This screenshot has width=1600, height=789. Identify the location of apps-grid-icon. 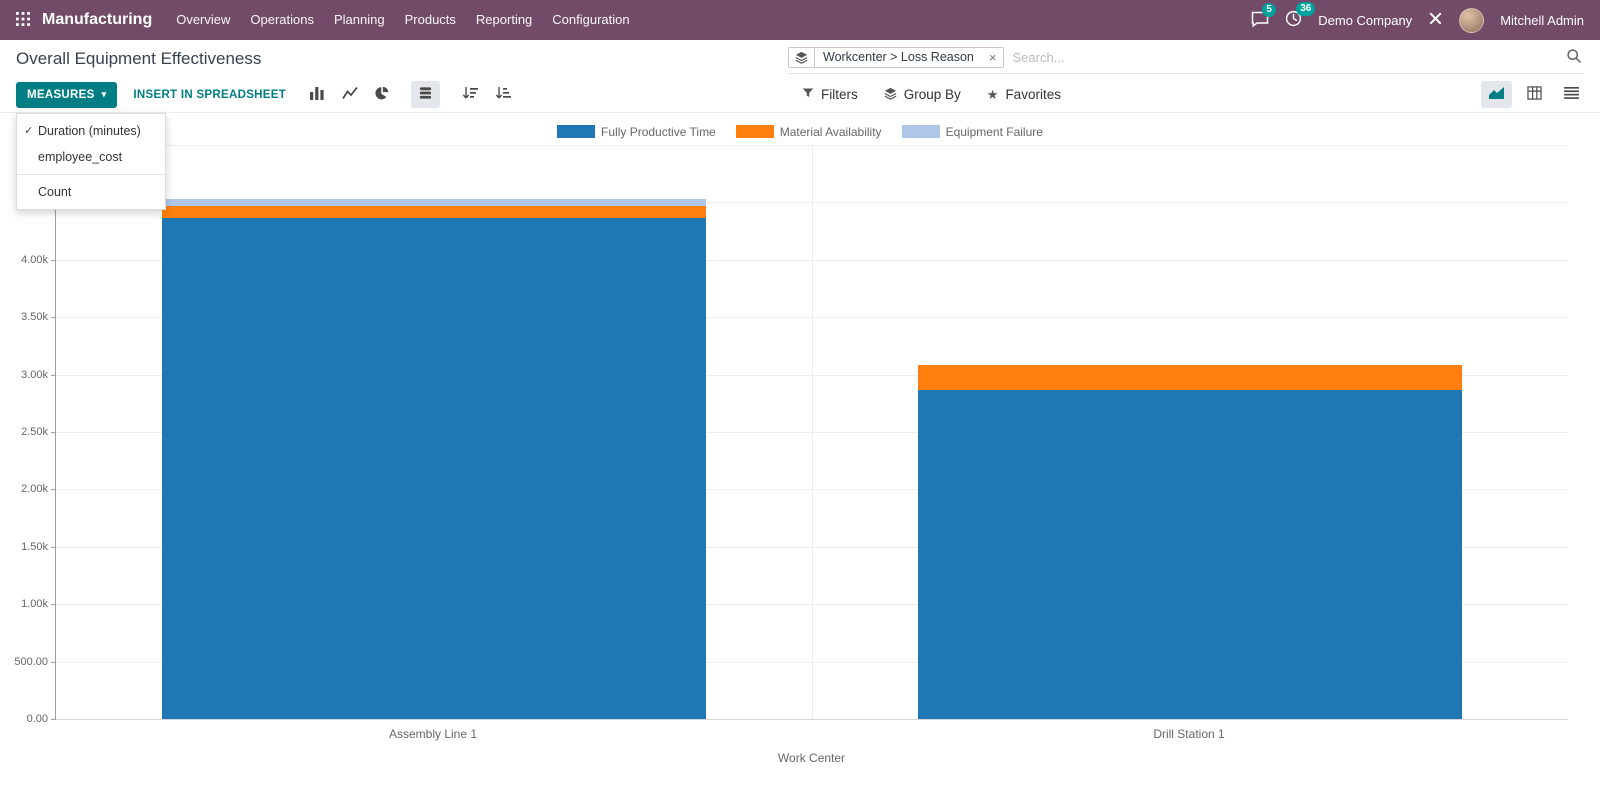
(23, 20).